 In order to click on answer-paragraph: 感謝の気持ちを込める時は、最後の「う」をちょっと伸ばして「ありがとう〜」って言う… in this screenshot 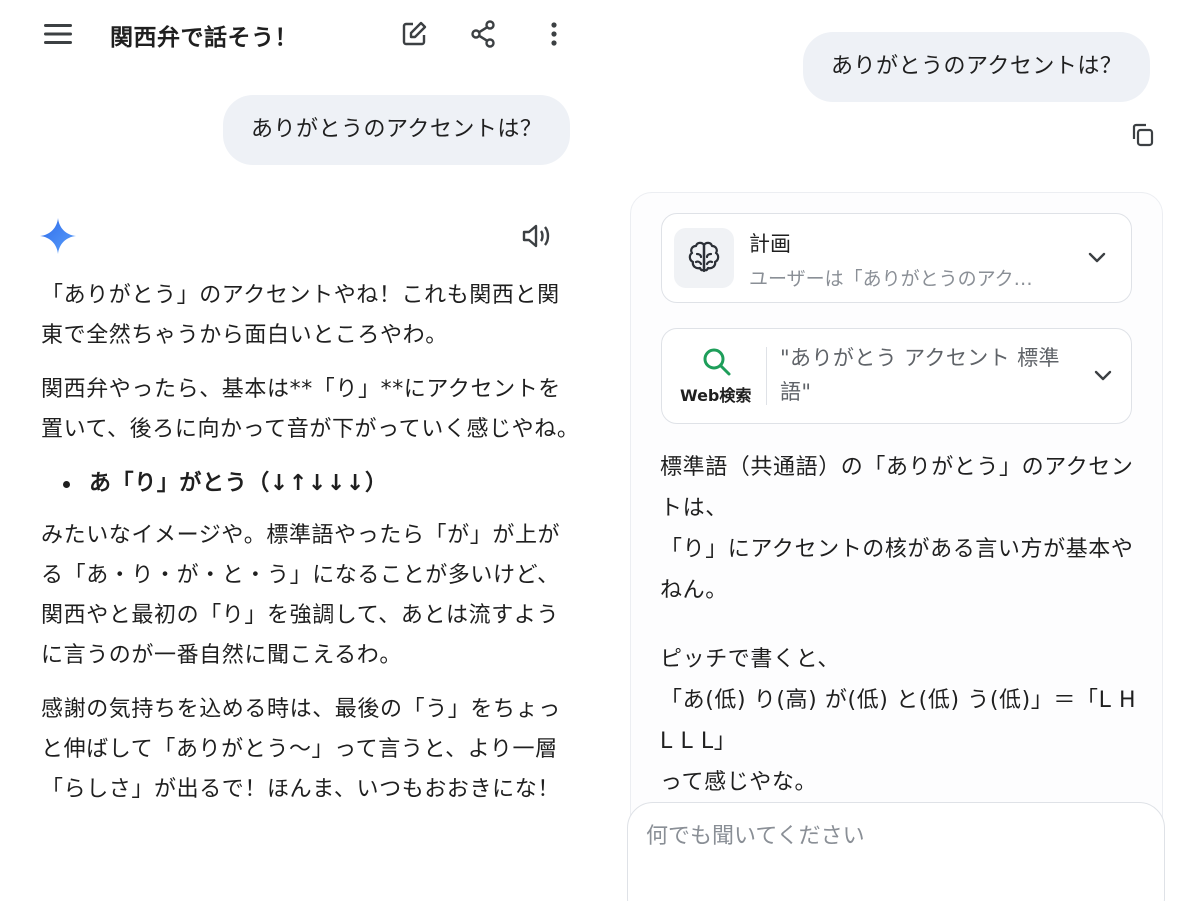, I will do `click(301, 749)`.